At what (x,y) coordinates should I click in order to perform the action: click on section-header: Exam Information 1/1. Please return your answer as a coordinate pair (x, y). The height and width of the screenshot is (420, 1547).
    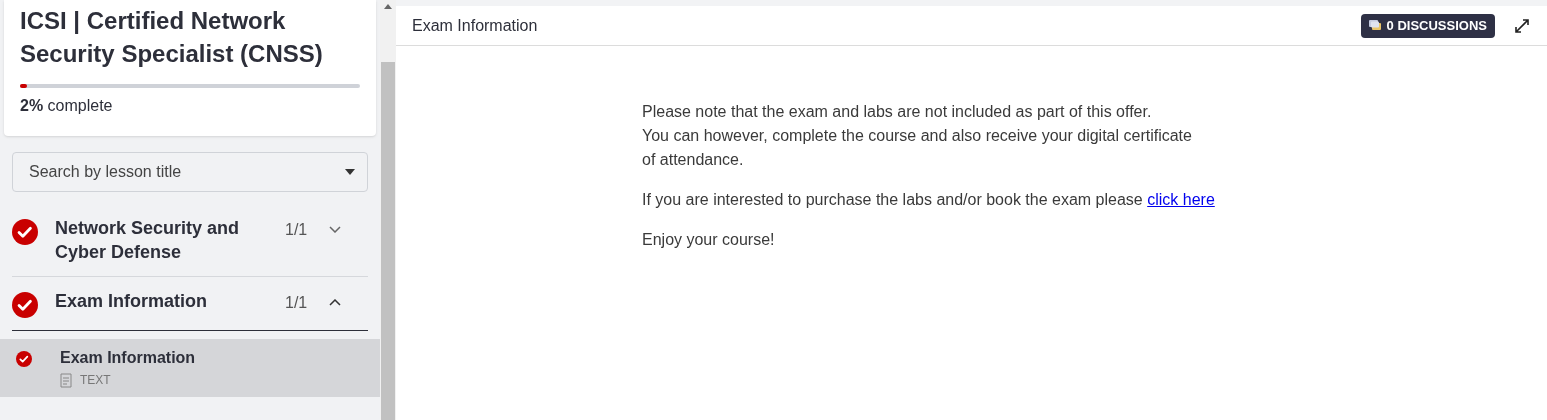
    Looking at the image, I should click on (190, 304).